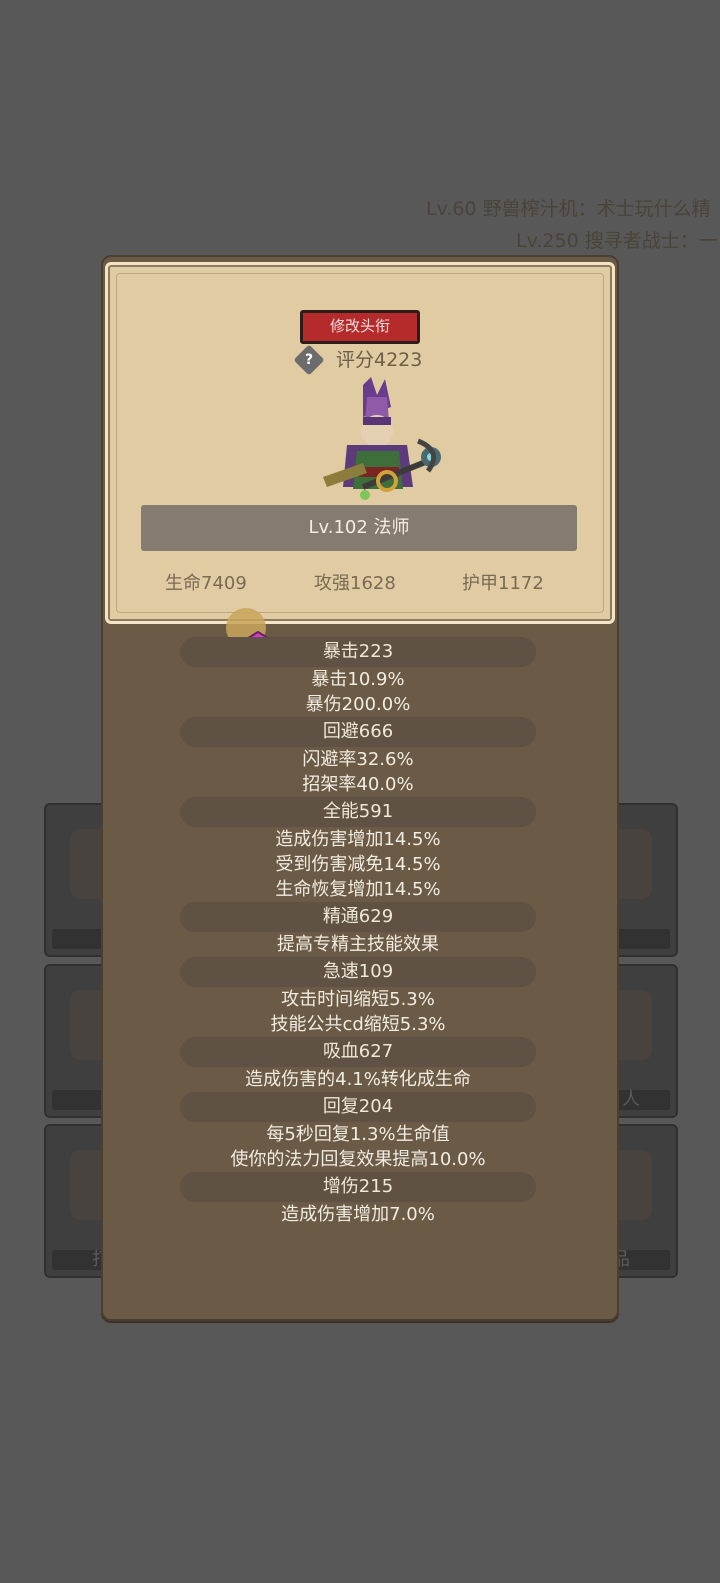  I want to click on attack-stat: 攻强1628, so click(355, 583).